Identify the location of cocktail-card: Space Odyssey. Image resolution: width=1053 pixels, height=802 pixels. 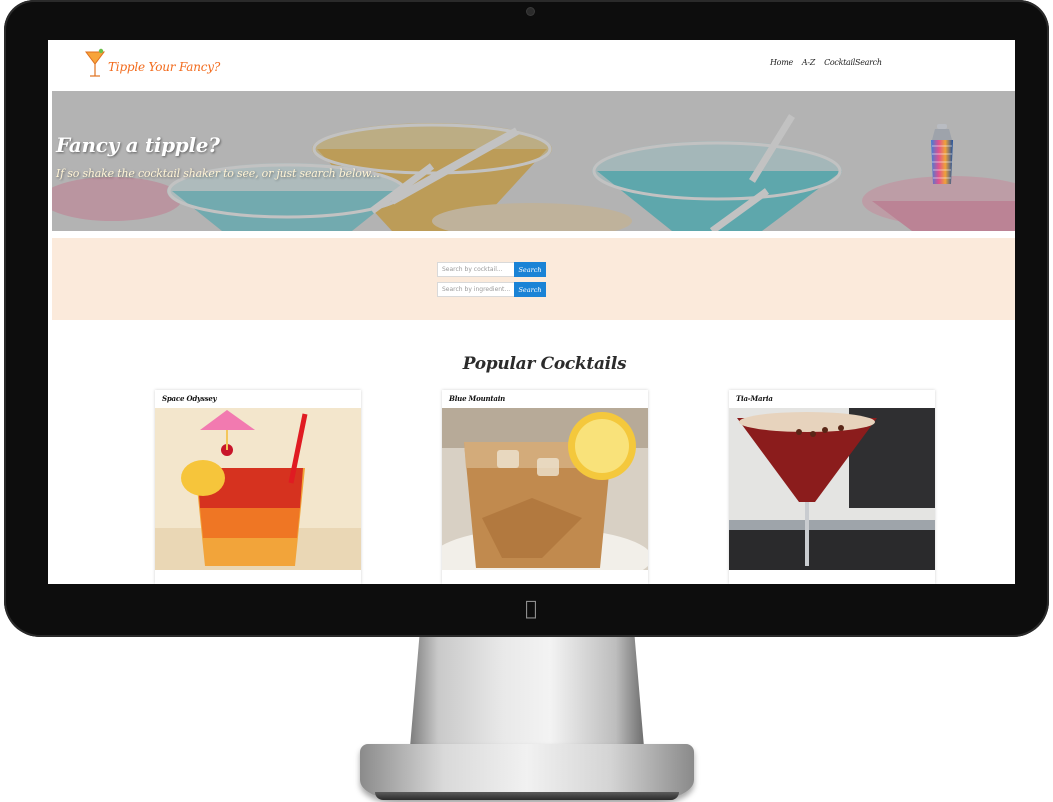
(258, 487).